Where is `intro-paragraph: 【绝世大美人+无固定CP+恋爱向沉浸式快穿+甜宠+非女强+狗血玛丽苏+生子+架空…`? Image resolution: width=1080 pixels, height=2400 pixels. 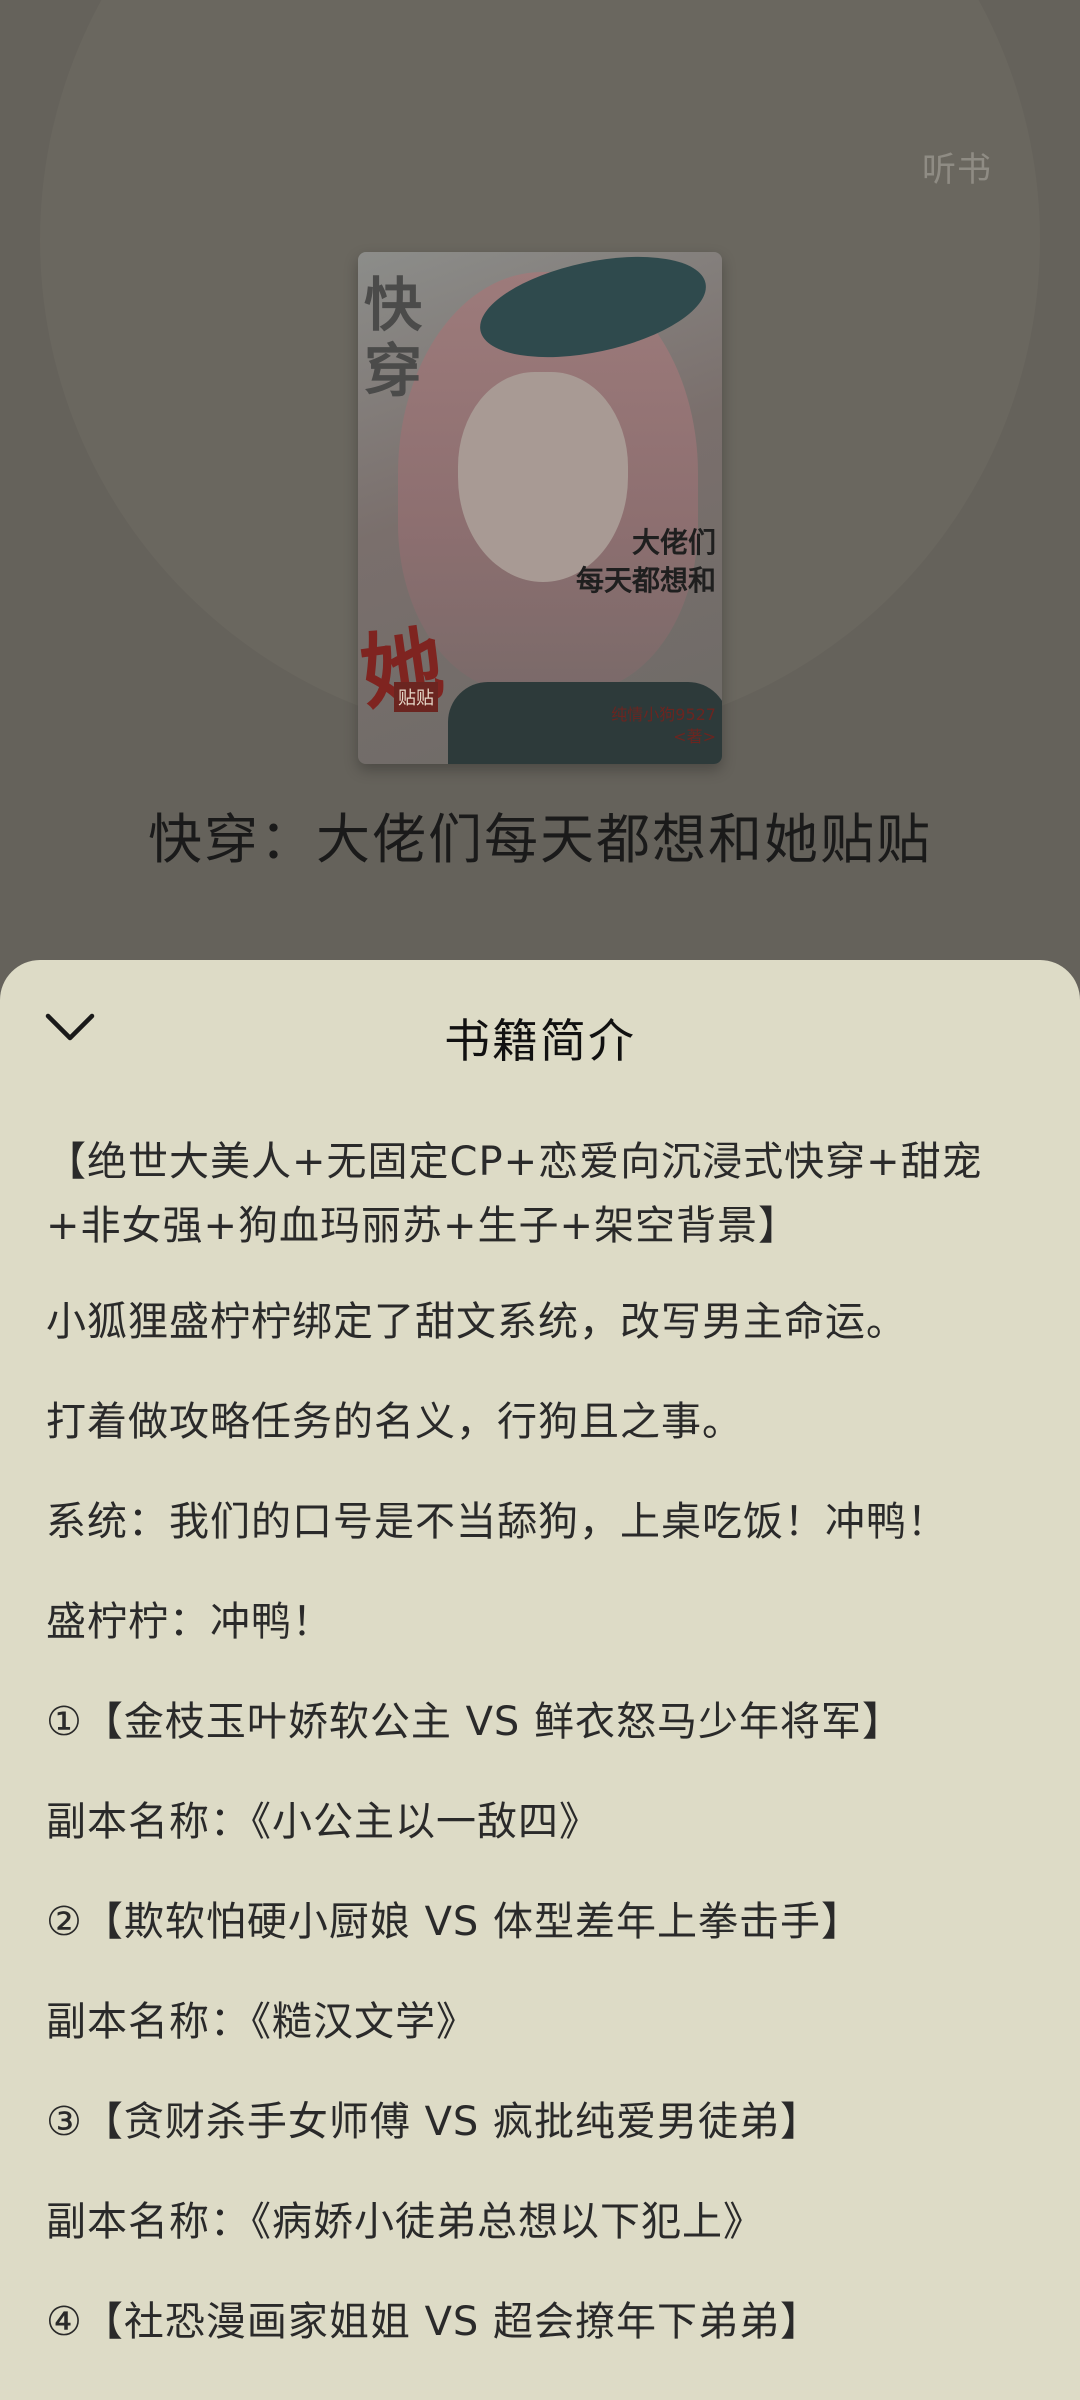 intro-paragraph: 【绝世大美人+无固定CP+恋爱向沉浸式快穿+甜宠+非女强+狗血玛丽苏+生子+架空… is located at coordinates (514, 1194).